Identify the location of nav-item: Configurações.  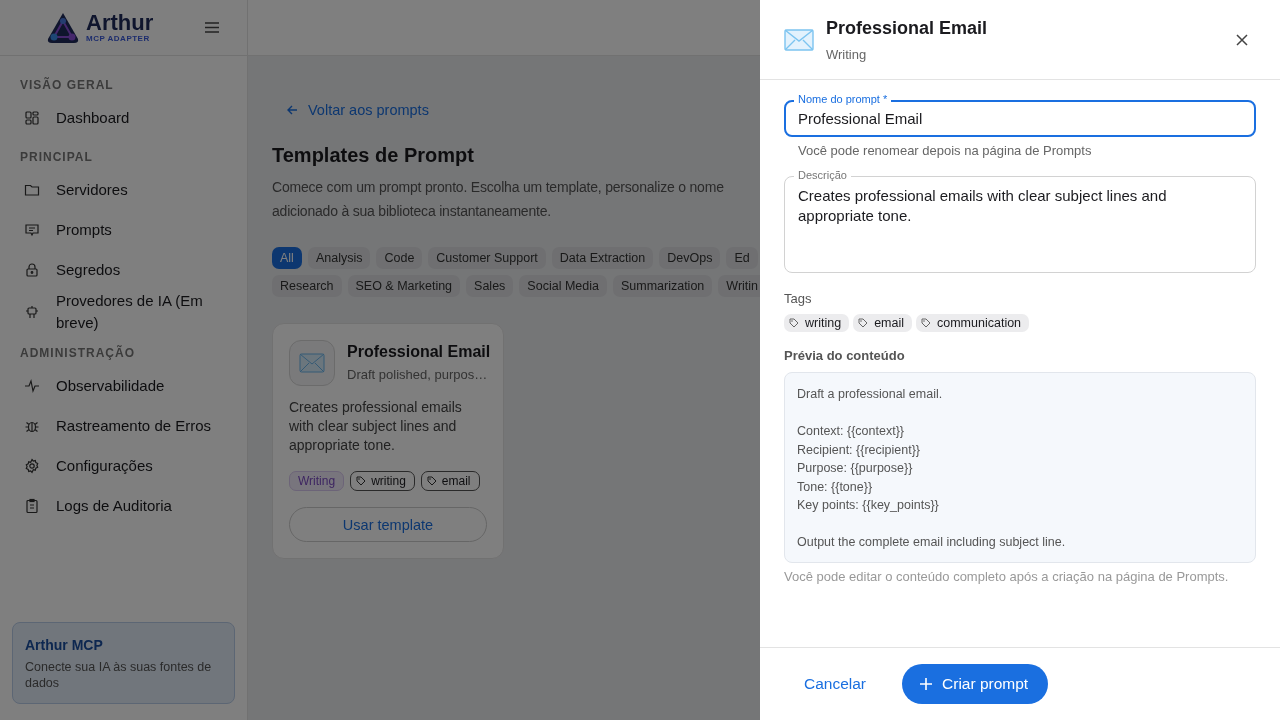
(123, 466).